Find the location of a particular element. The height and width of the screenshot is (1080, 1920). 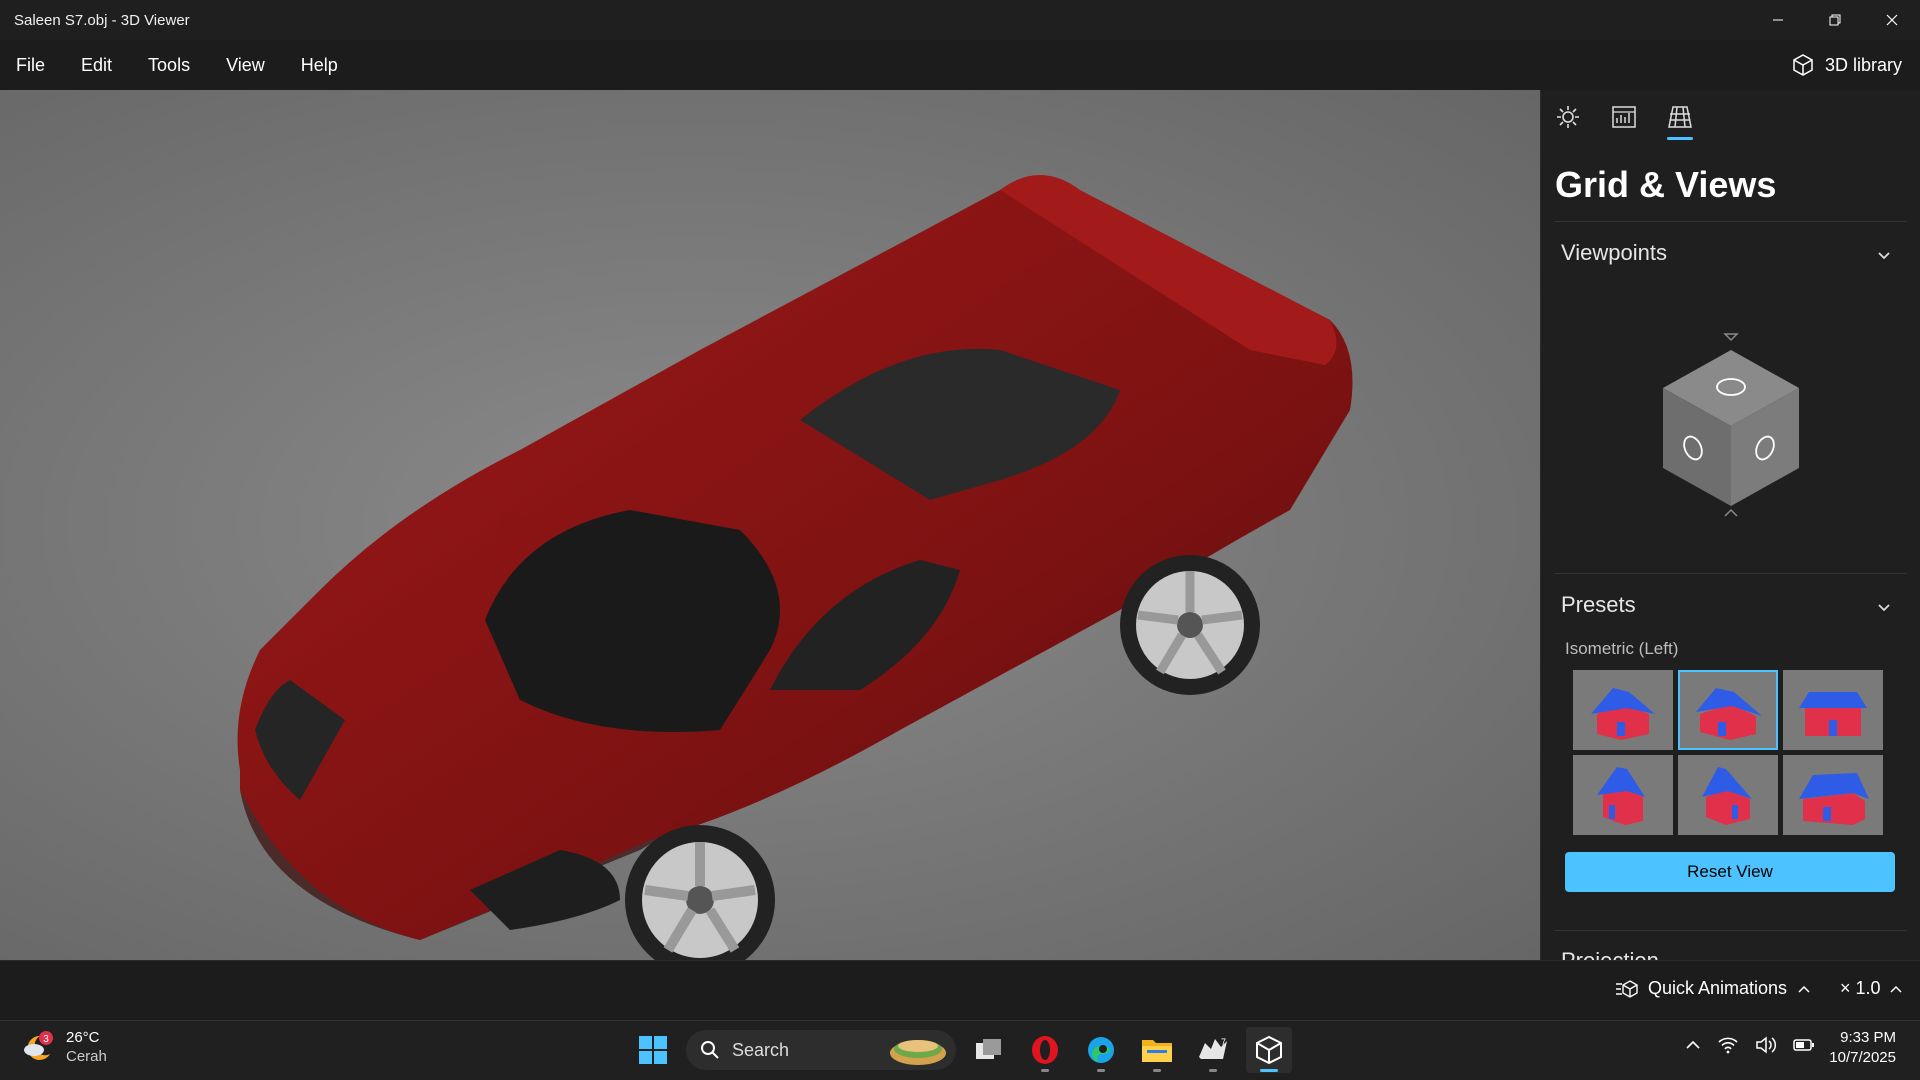

viewpoints-header: Viewpoints is located at coordinates (1614, 253).